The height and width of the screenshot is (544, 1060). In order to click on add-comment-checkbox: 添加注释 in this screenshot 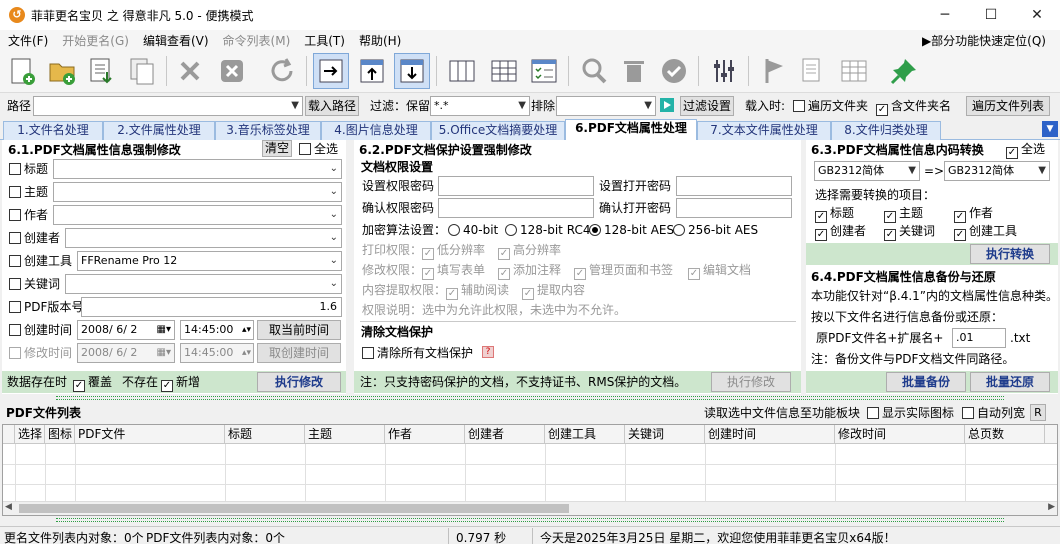, I will do `click(529, 271)`.